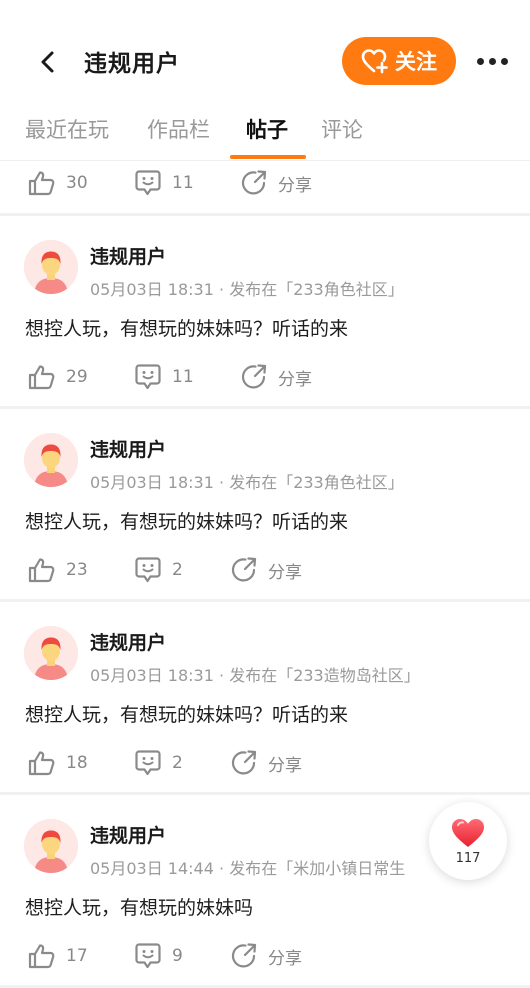 This screenshot has height=988, width=530. I want to click on chevron-left-icon, so click(47, 62).